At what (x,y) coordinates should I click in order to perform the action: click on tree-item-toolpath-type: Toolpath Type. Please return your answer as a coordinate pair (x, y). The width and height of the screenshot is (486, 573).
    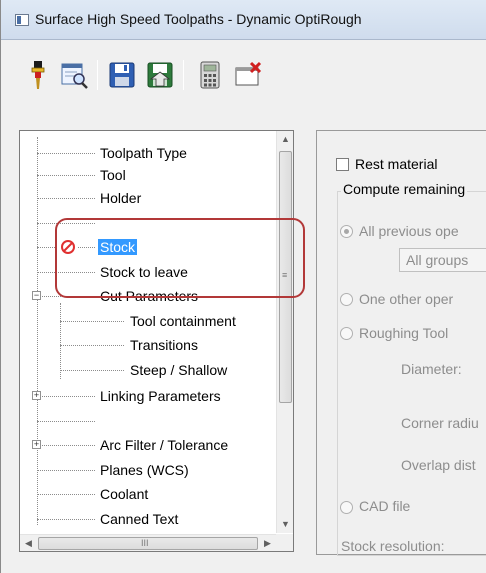
    Looking at the image, I should click on (143, 153).